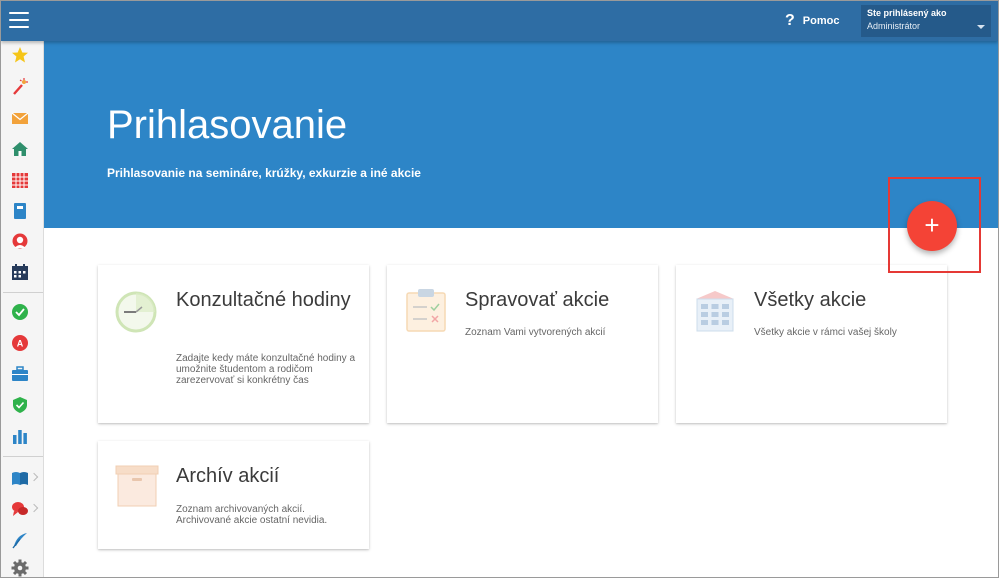 This screenshot has height=578, width=999. Describe the element at coordinates (20, 211) in the screenshot. I see `notebook-icon` at that location.